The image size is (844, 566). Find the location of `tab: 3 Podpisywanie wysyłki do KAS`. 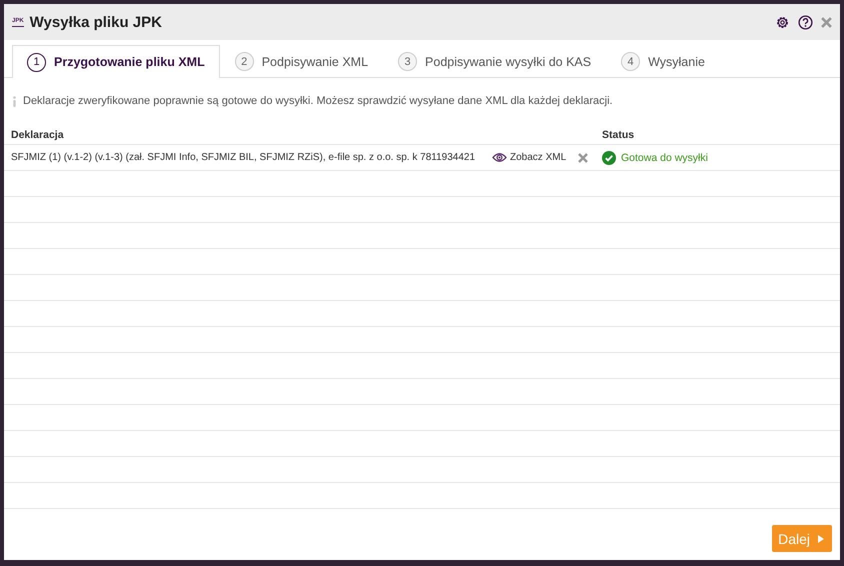

tab: 3 Podpisywanie wysyłki do KAS is located at coordinates (494, 61).